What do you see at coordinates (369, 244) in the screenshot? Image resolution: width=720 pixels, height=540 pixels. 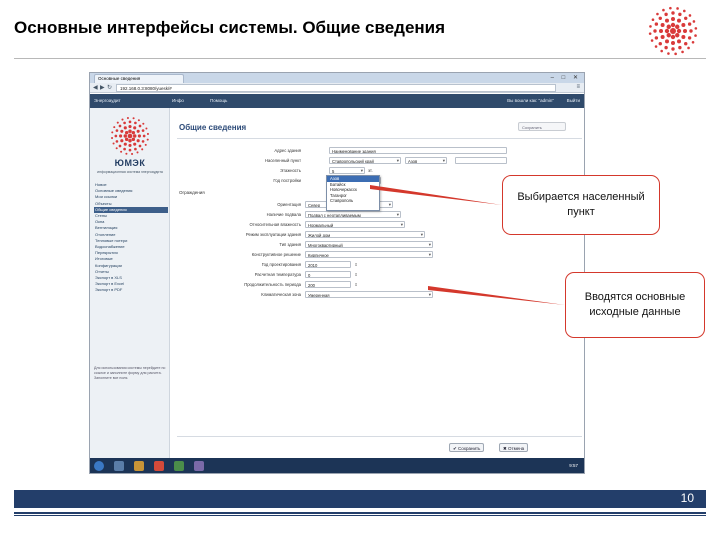 I see `form-field: Многоквартирный` at bounding box center [369, 244].